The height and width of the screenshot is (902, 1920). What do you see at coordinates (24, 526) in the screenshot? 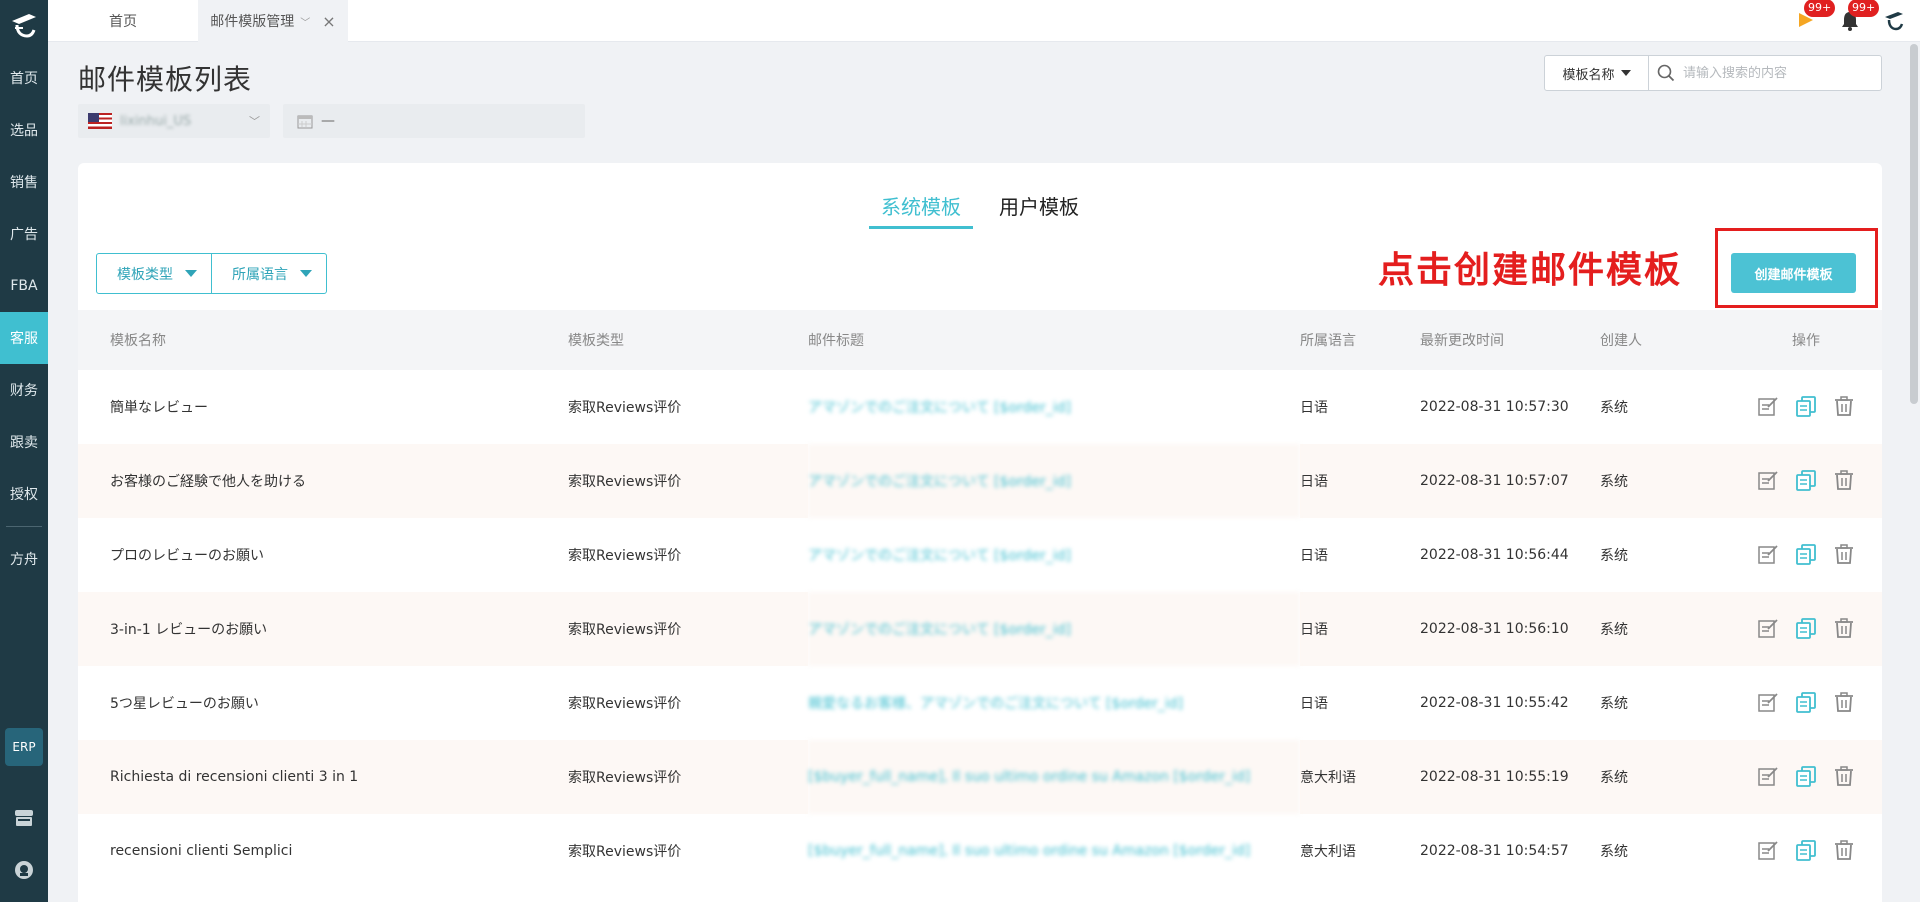
I see `sidebar-divider` at bounding box center [24, 526].